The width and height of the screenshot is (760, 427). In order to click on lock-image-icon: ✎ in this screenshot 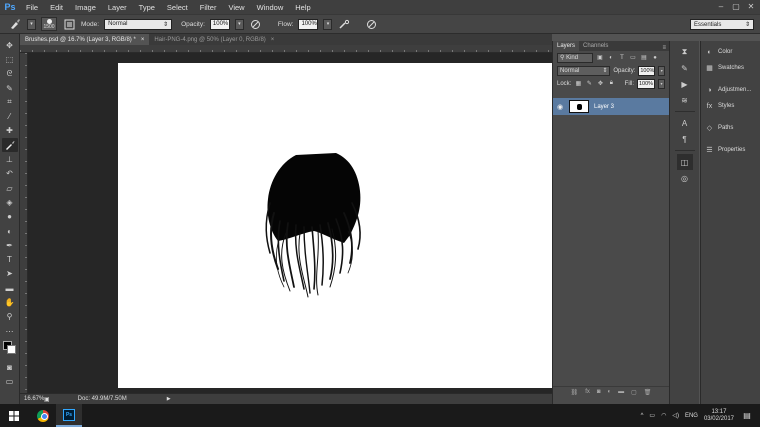, I will do `click(589, 84)`.